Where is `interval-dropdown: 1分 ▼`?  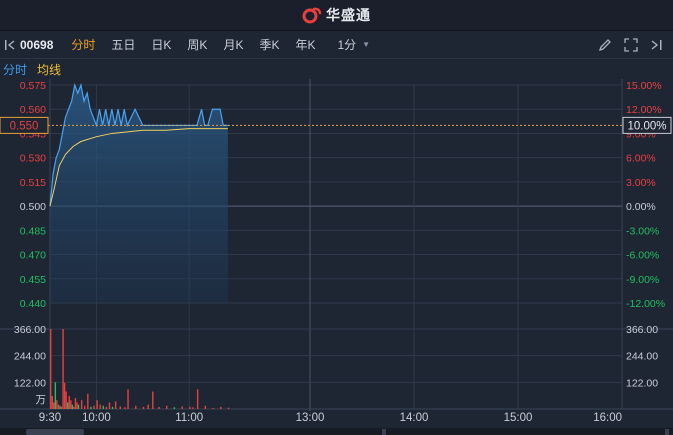
interval-dropdown: 1分 ▼ is located at coordinates (349, 44).